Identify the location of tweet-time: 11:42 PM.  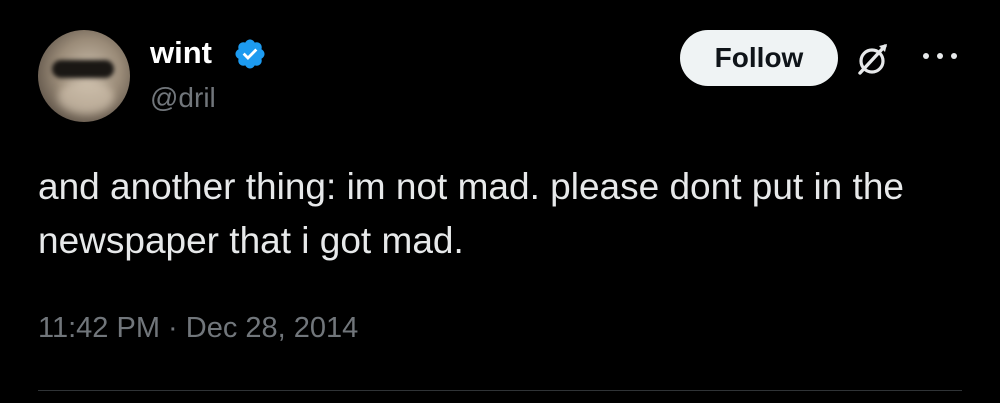
(99, 328).